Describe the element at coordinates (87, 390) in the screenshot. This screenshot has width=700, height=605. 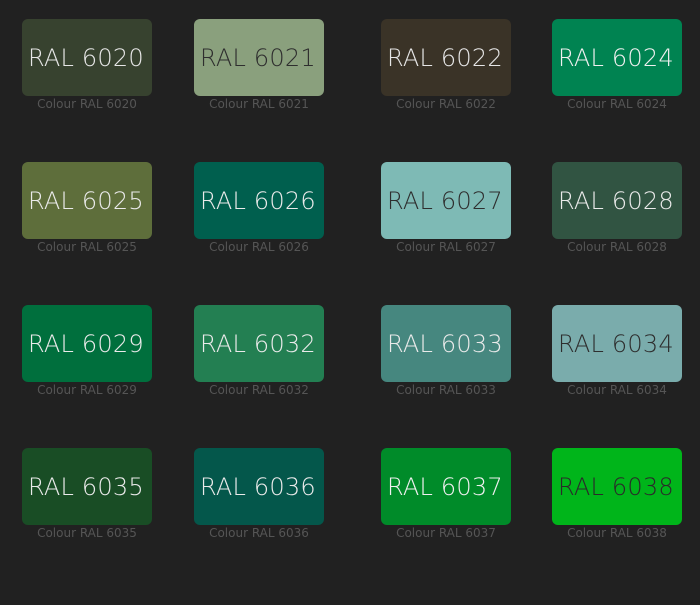
I see `swatch-caption: Colour RAL 6029` at that location.